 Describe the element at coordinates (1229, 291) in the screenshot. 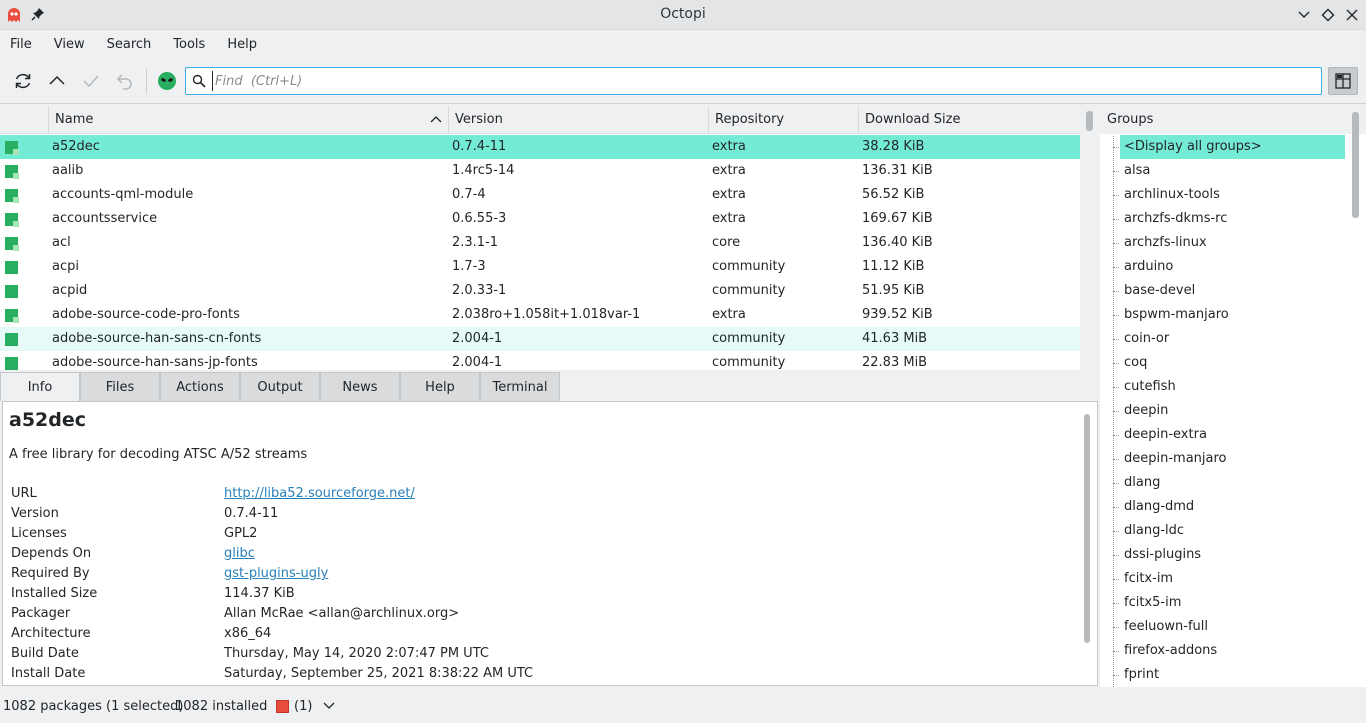

I see `group-item: base-devel` at that location.